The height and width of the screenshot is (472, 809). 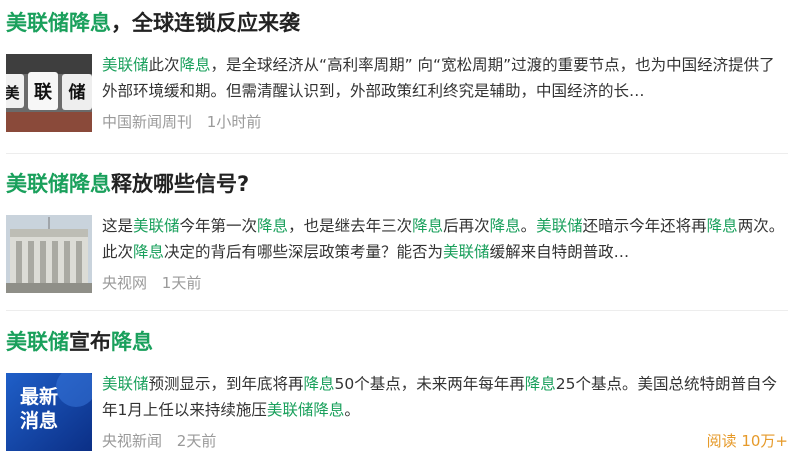 I want to click on svg-text: 美, so click(x=13, y=93).